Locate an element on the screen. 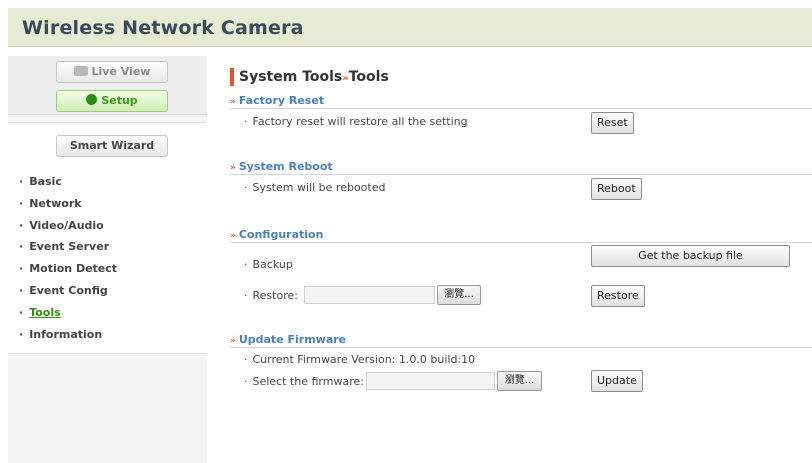 The image size is (812, 463). sidebar-item-label: Basic is located at coordinates (45, 181).